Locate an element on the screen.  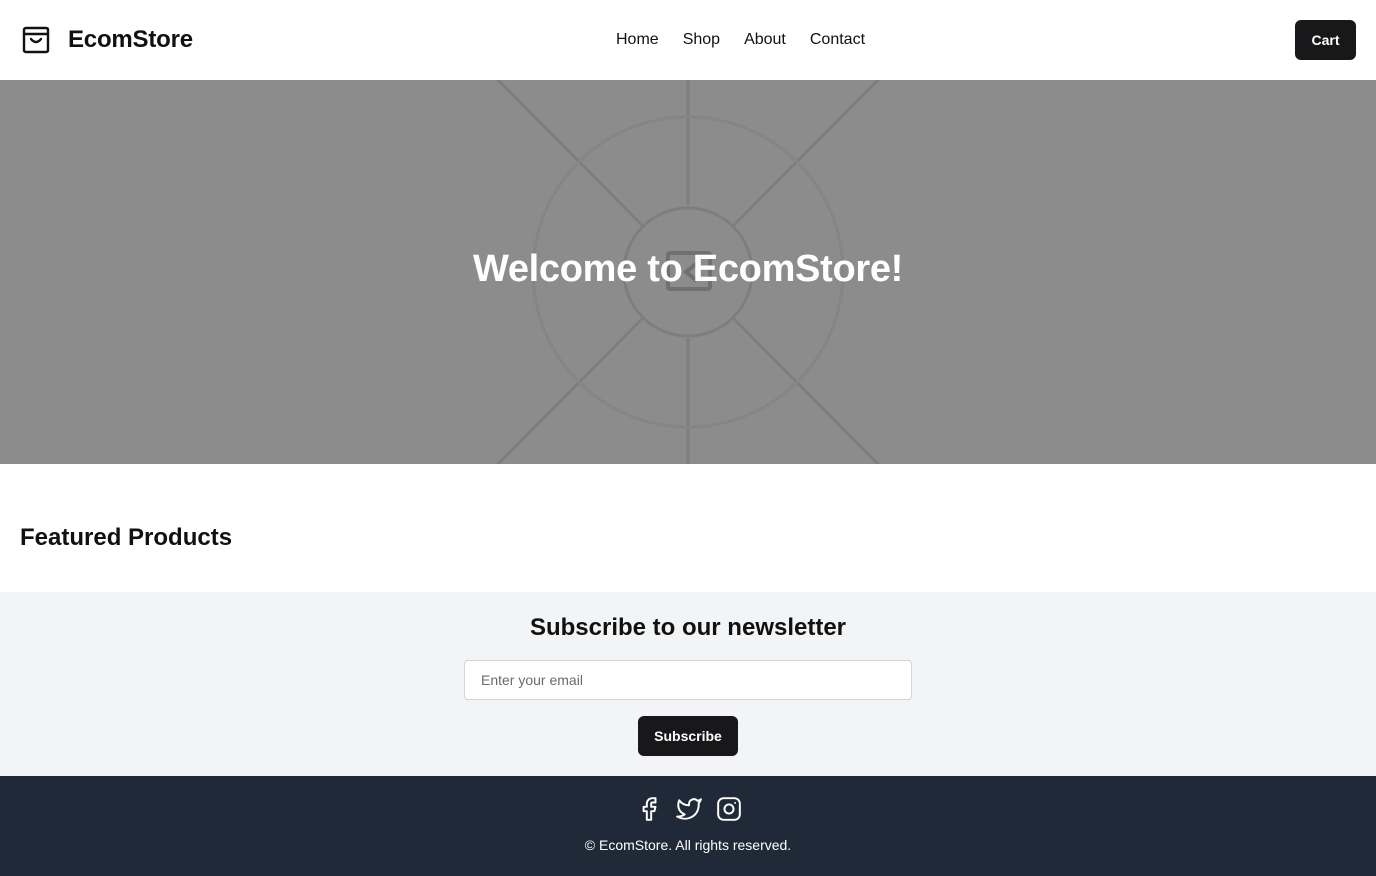
social-links is located at coordinates (689, 809).